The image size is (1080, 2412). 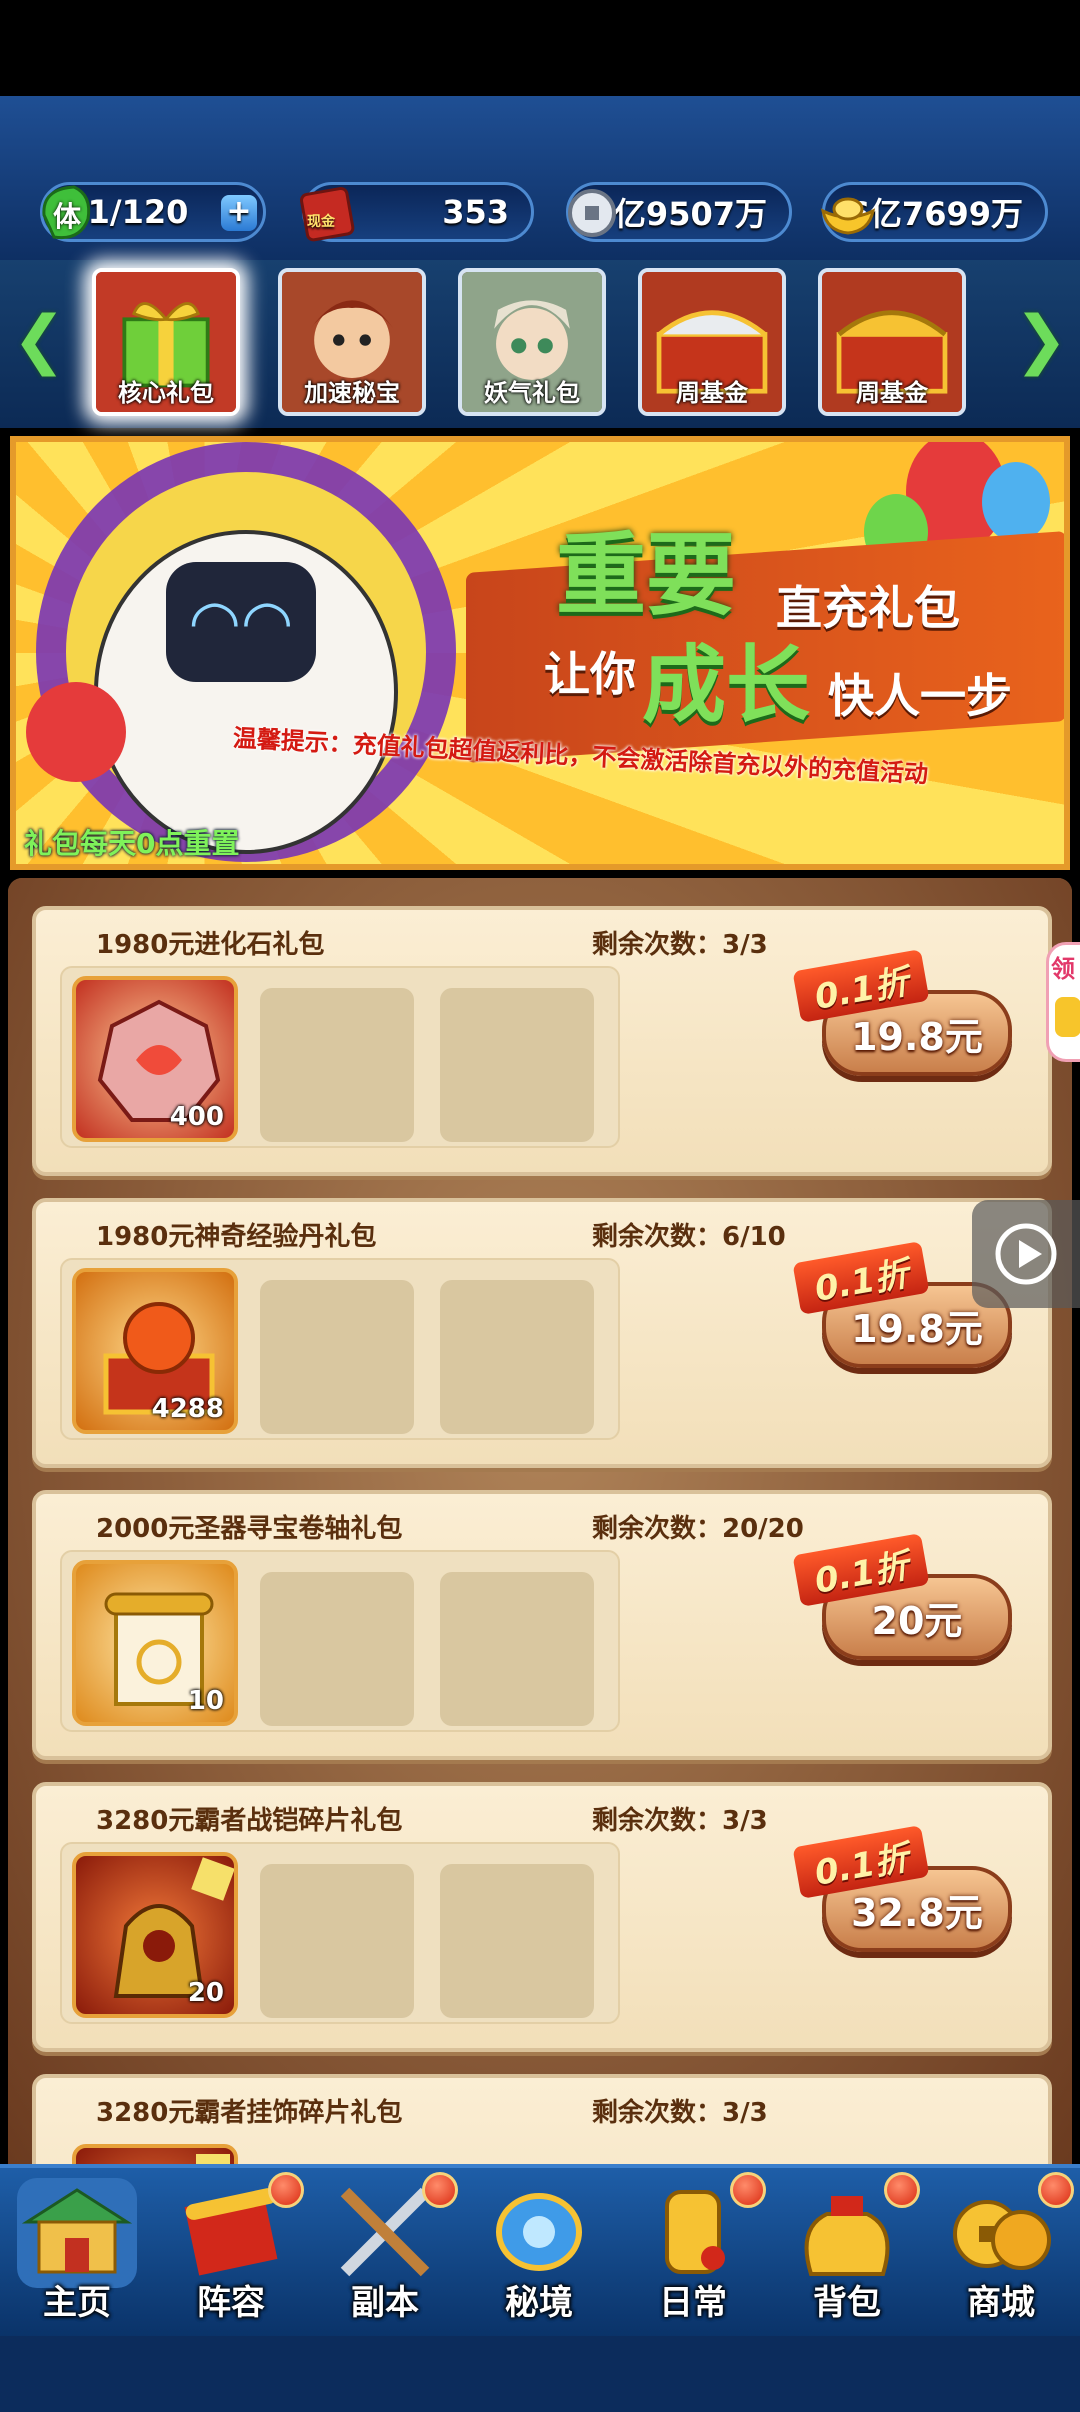 I want to click on bottom-strip, so click(x=540, y=2374).